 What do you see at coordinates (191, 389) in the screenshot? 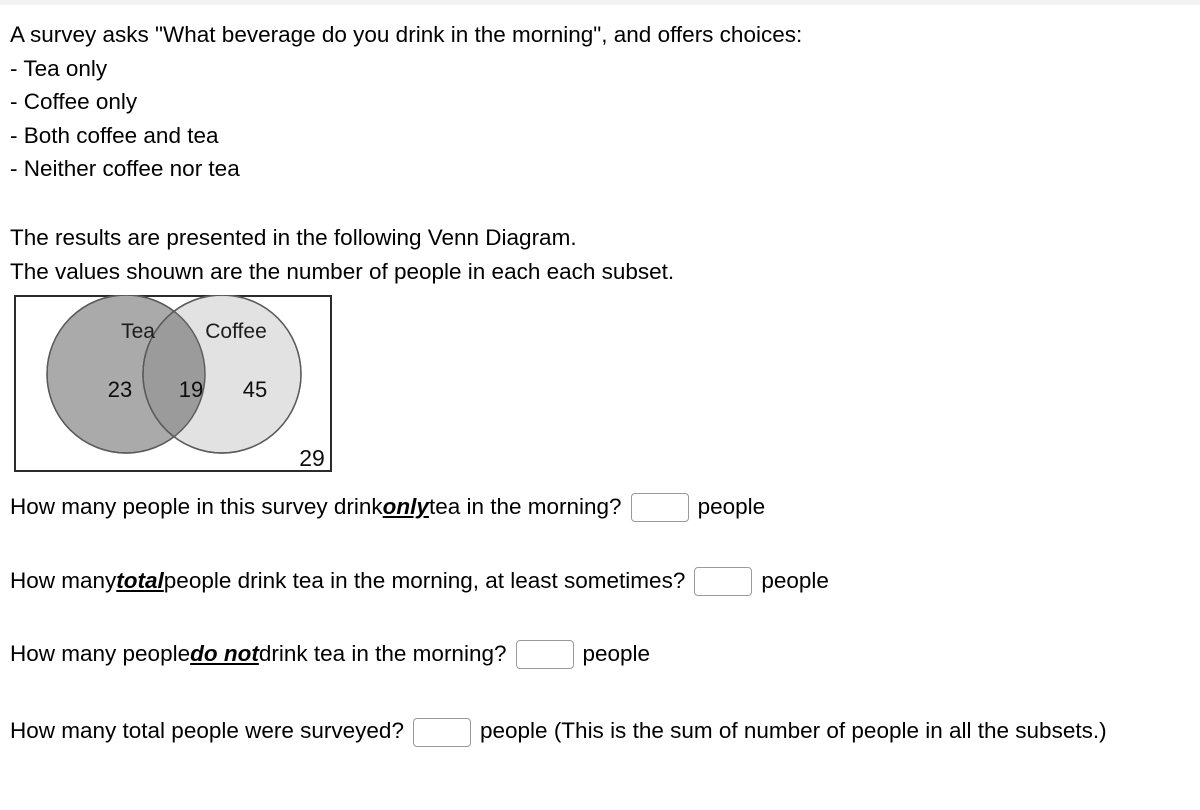
I see `venn-value-both: 19` at bounding box center [191, 389].